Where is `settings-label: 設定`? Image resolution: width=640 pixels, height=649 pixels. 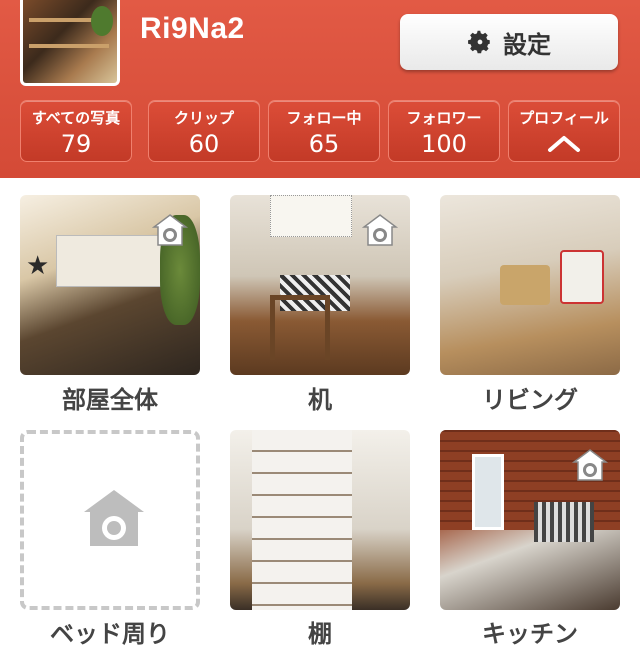 settings-label: 設定 is located at coordinates (527, 44).